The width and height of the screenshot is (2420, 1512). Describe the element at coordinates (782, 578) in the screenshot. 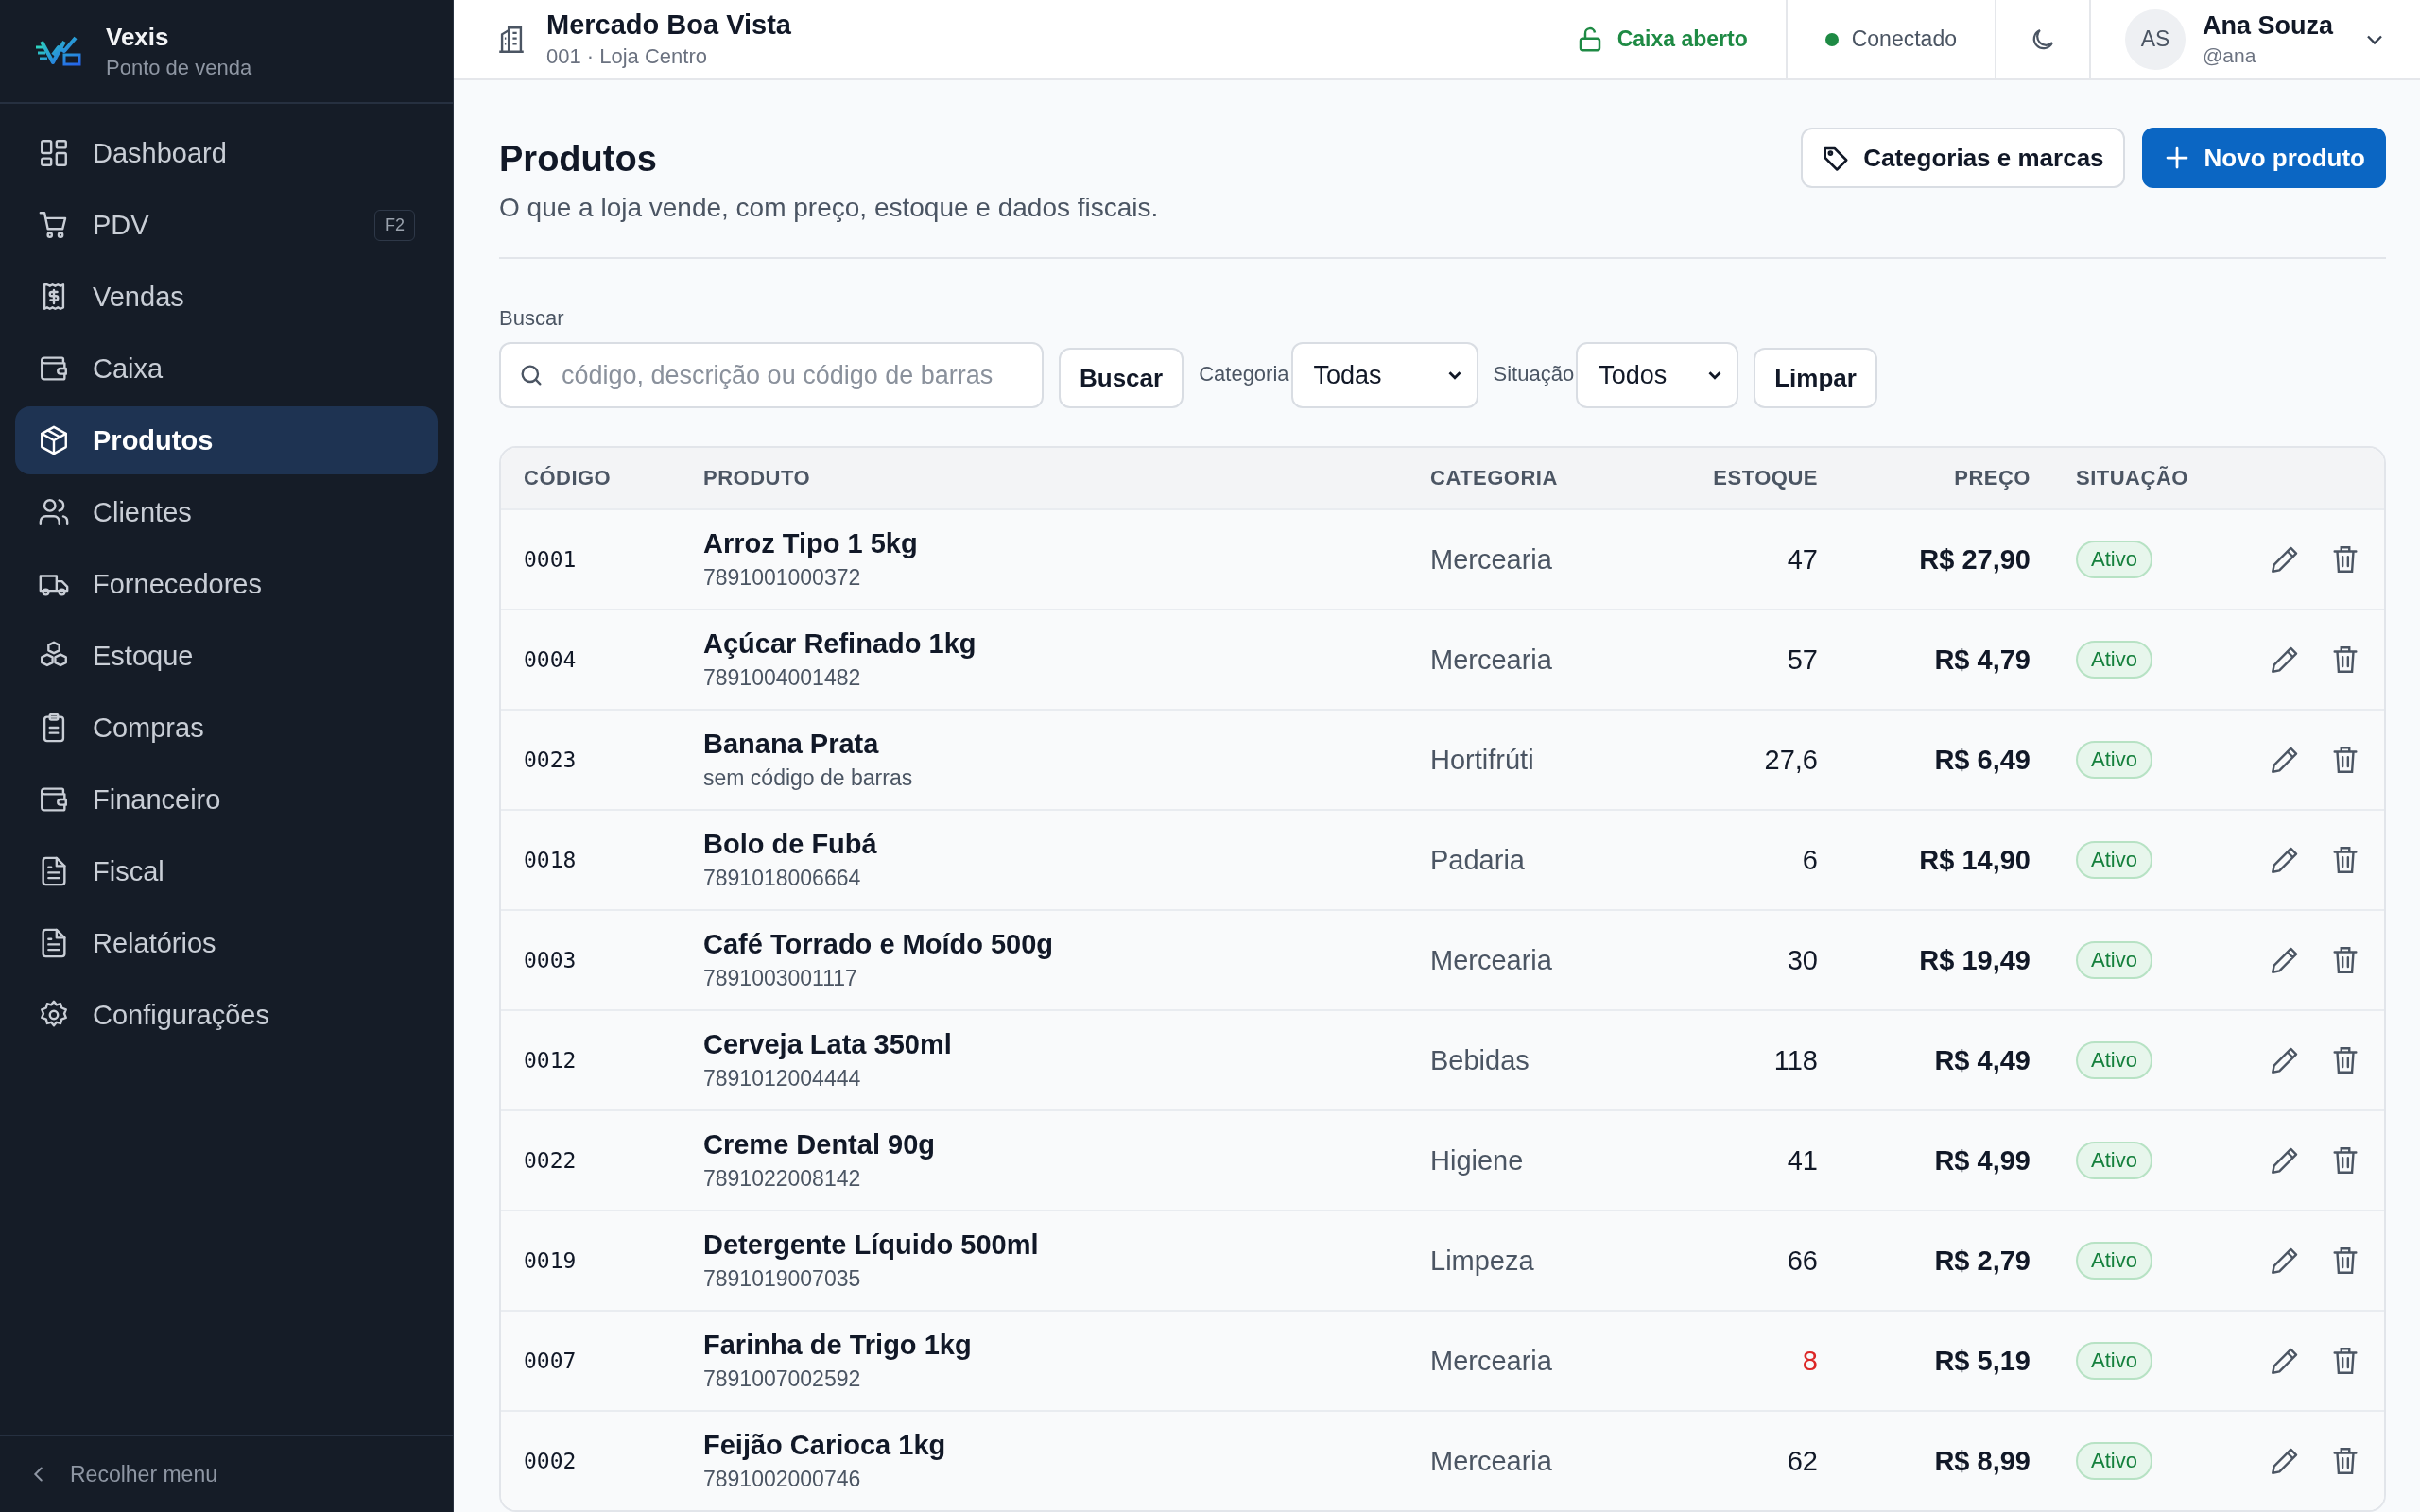

I see `barcode-text: 7891001000372` at that location.